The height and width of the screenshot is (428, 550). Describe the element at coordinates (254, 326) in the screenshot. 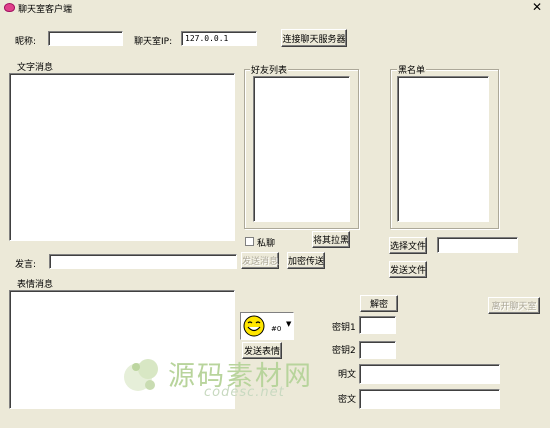

I see `smiley-icon` at that location.